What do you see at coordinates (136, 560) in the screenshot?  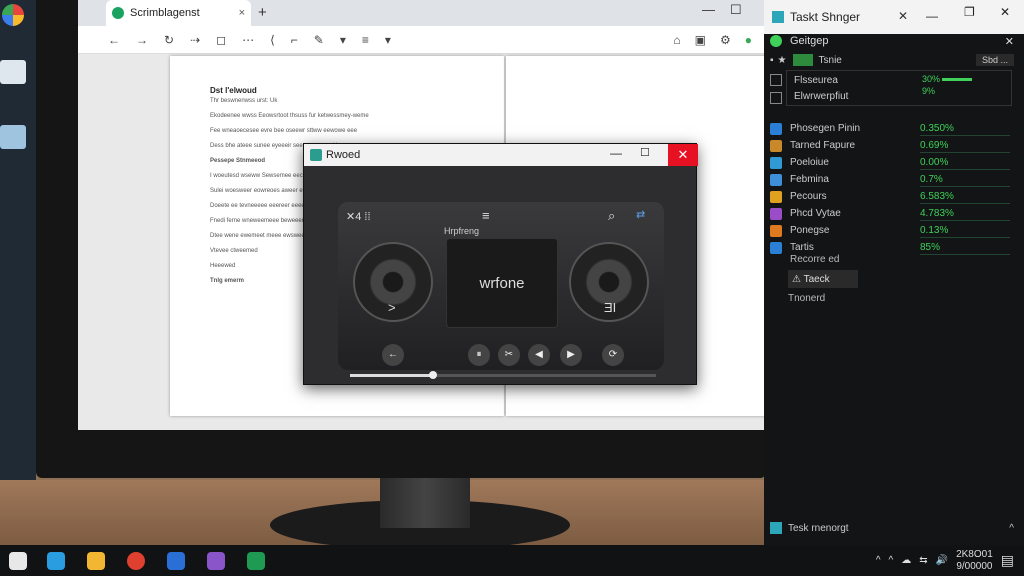 I see `chrome-taskbar-button` at bounding box center [136, 560].